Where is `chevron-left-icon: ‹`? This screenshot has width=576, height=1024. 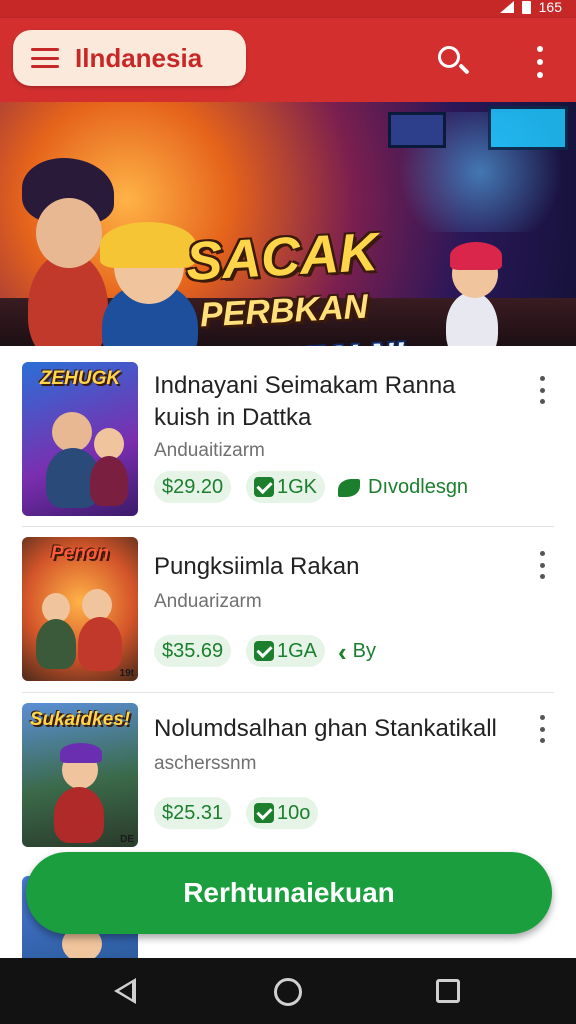 chevron-left-icon: ‹ is located at coordinates (342, 651).